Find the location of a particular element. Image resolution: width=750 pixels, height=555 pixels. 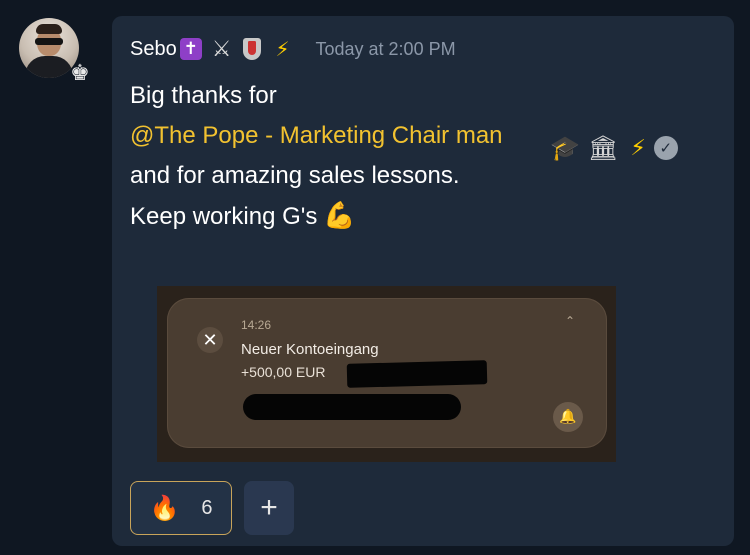

message-timestamp: Today at 2:00 PM is located at coordinates (385, 48).